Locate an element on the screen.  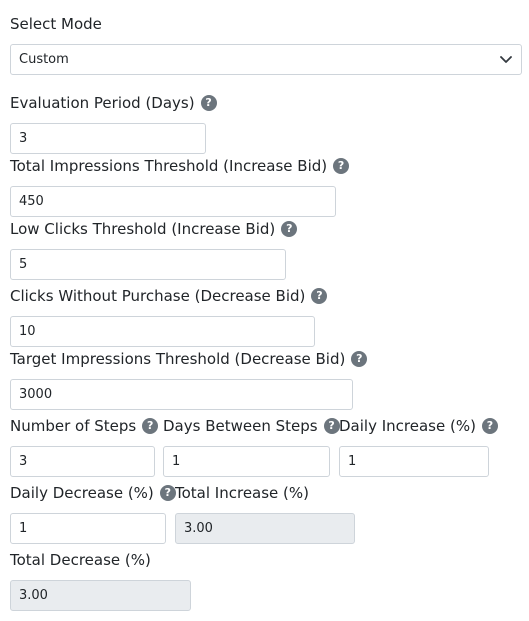
evaluation-period-label: Evaluation Period (Days) ? is located at coordinates (113, 103).